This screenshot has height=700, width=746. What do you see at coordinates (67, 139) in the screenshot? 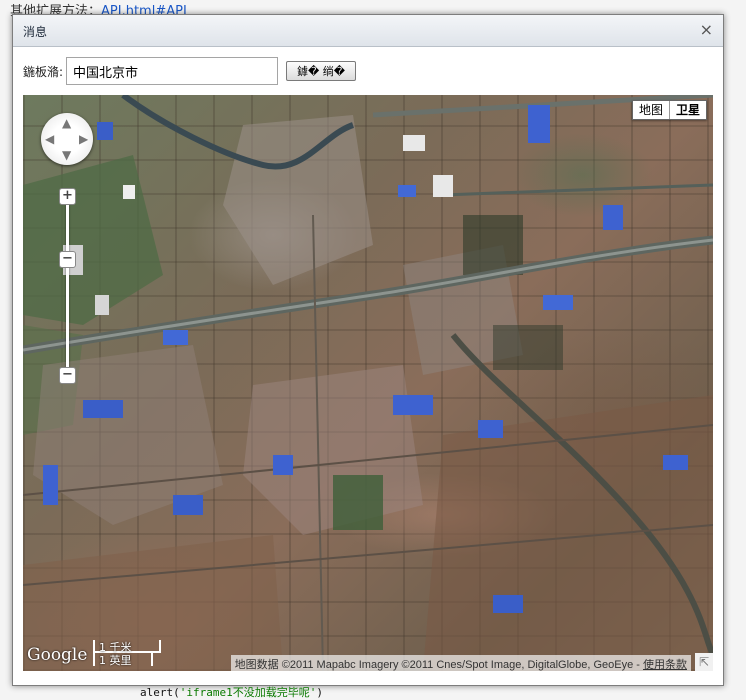
I see `pan-control: ▲ ▼ ◀ ▶` at bounding box center [67, 139].